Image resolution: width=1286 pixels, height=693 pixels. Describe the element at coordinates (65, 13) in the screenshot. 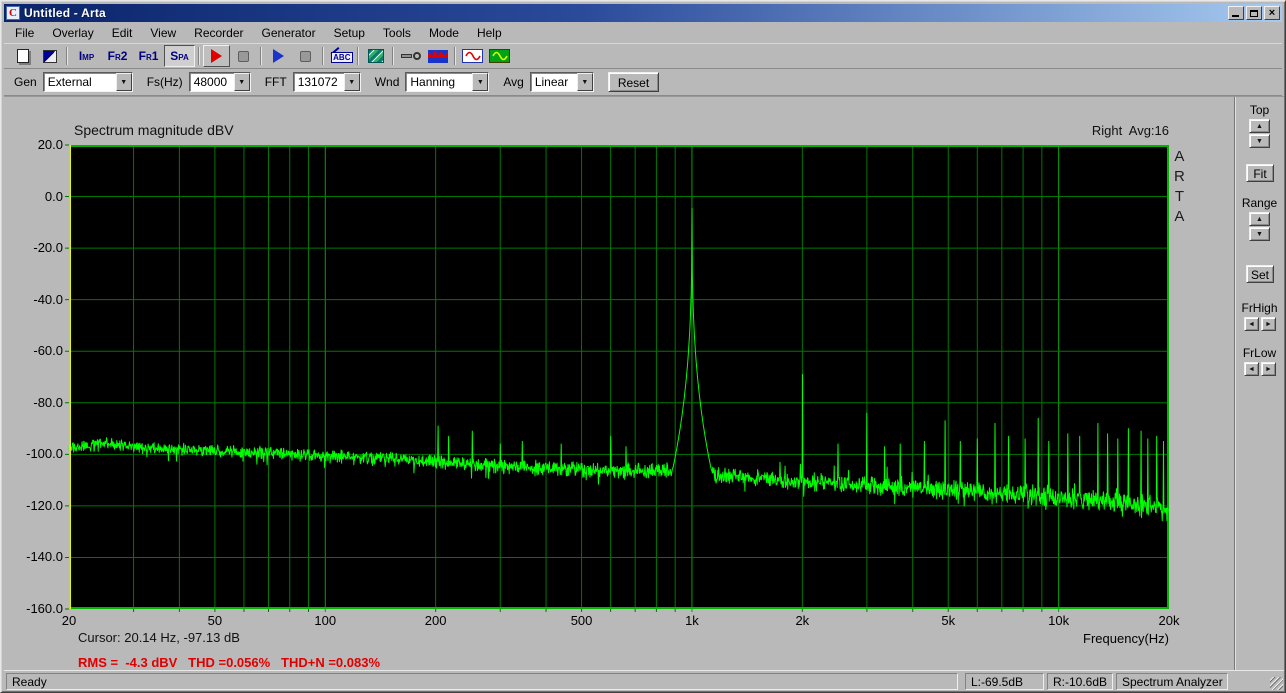

I see `window-title: Untitled - Arta` at that location.